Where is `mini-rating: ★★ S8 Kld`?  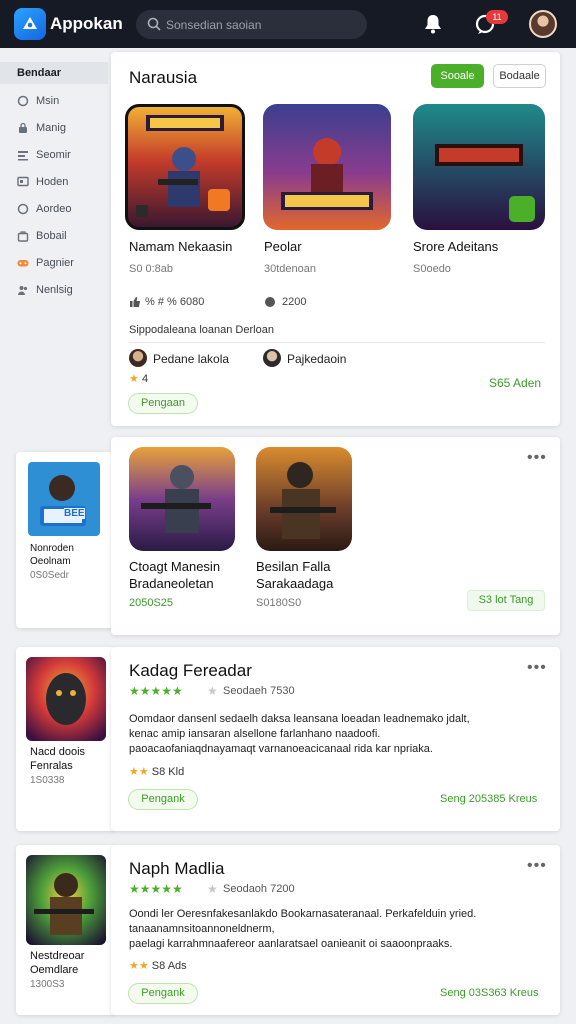 mini-rating: ★★ S8 Kld is located at coordinates (156, 771).